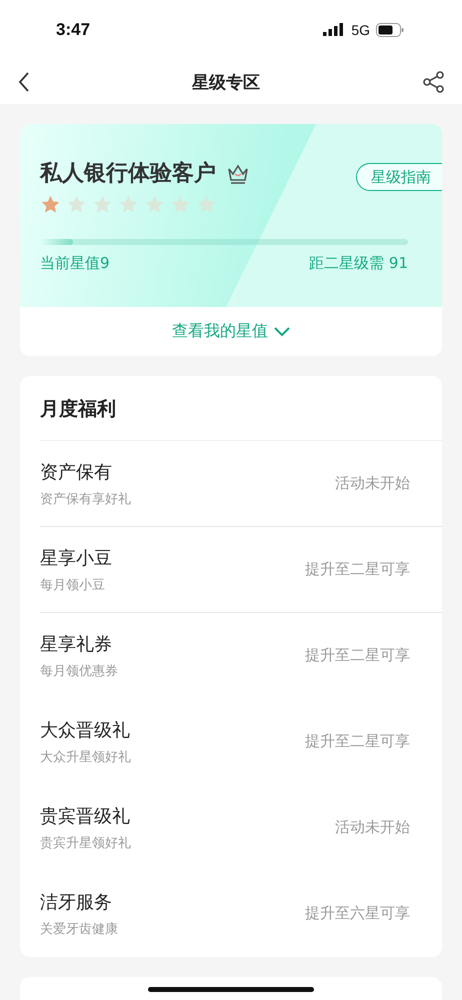 The width and height of the screenshot is (462, 1000). I want to click on benefit-description: 贵宾升星领好礼, so click(85, 843).